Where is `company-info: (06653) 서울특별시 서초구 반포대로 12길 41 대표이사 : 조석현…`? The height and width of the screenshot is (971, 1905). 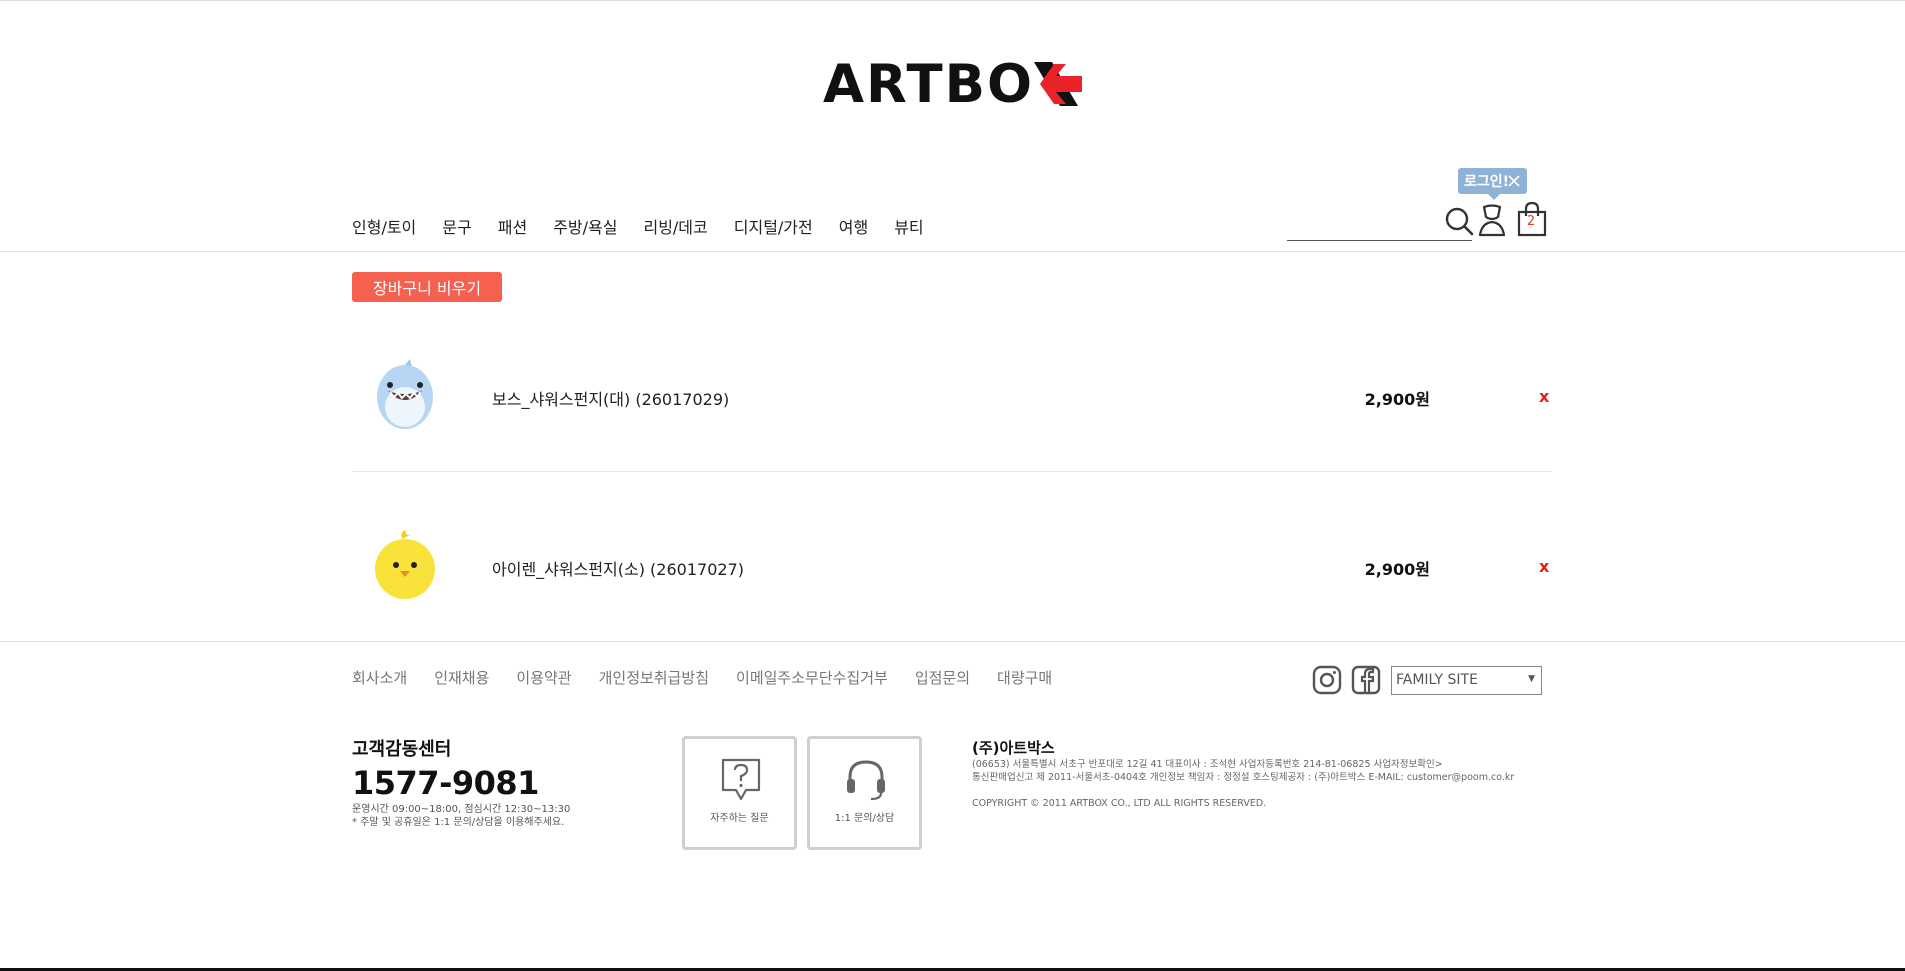 company-info: (06653) 서울특별시 서초구 반포대로 12길 41 대표이사 : 조석현… is located at coordinates (1243, 771).